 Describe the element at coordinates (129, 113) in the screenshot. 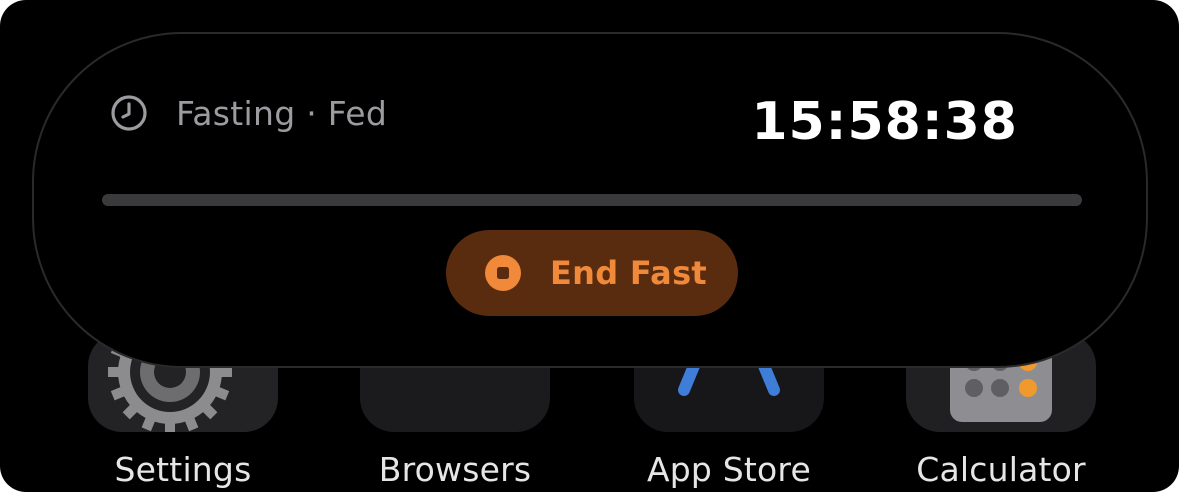

I see `clock-icon` at that location.